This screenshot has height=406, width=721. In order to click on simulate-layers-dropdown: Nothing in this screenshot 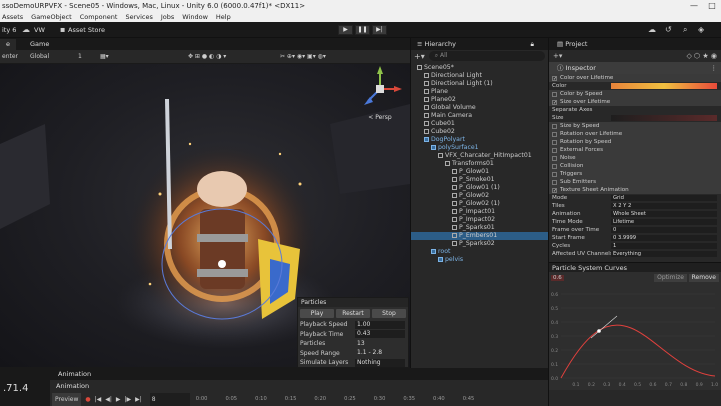, I will do `click(380, 362)`.